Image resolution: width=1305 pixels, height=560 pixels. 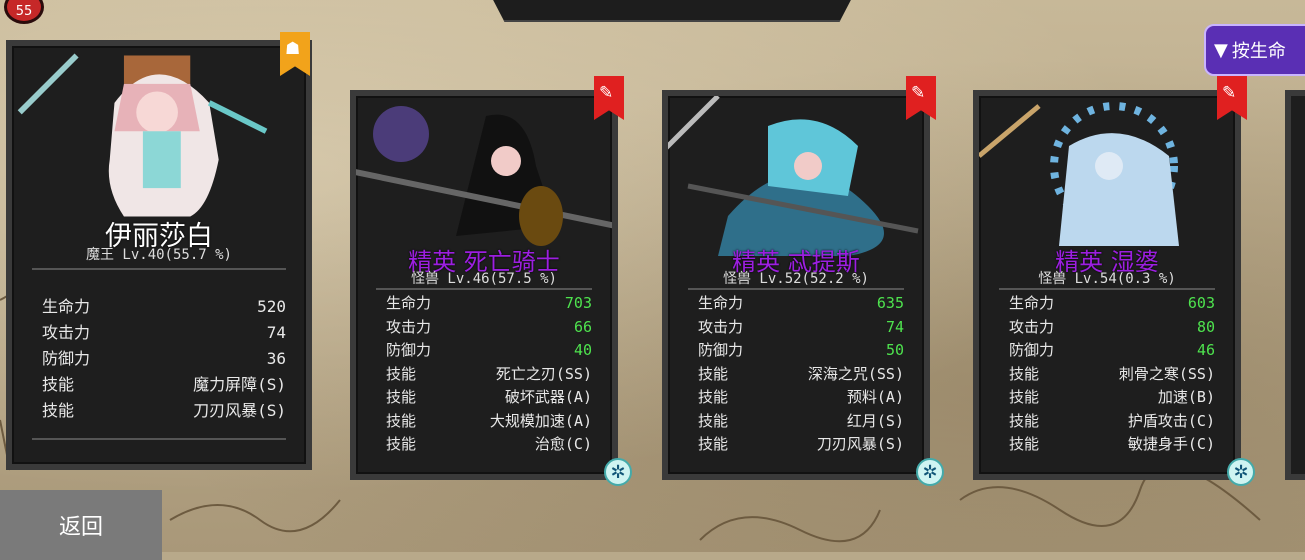 What do you see at coordinates (1112, 350) in the screenshot?
I see `stat-row: 防御力 46` at bounding box center [1112, 350].